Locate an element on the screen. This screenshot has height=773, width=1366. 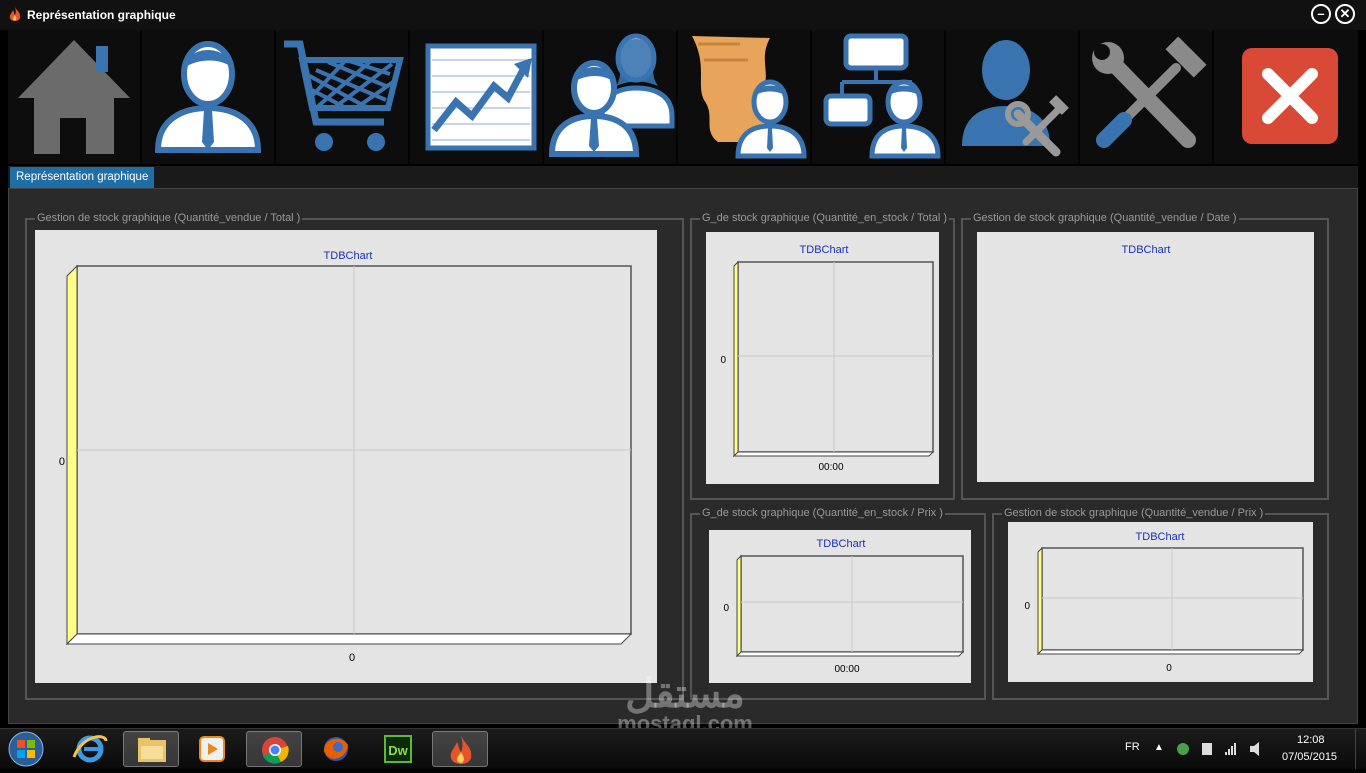
start-button is located at coordinates (26, 749).